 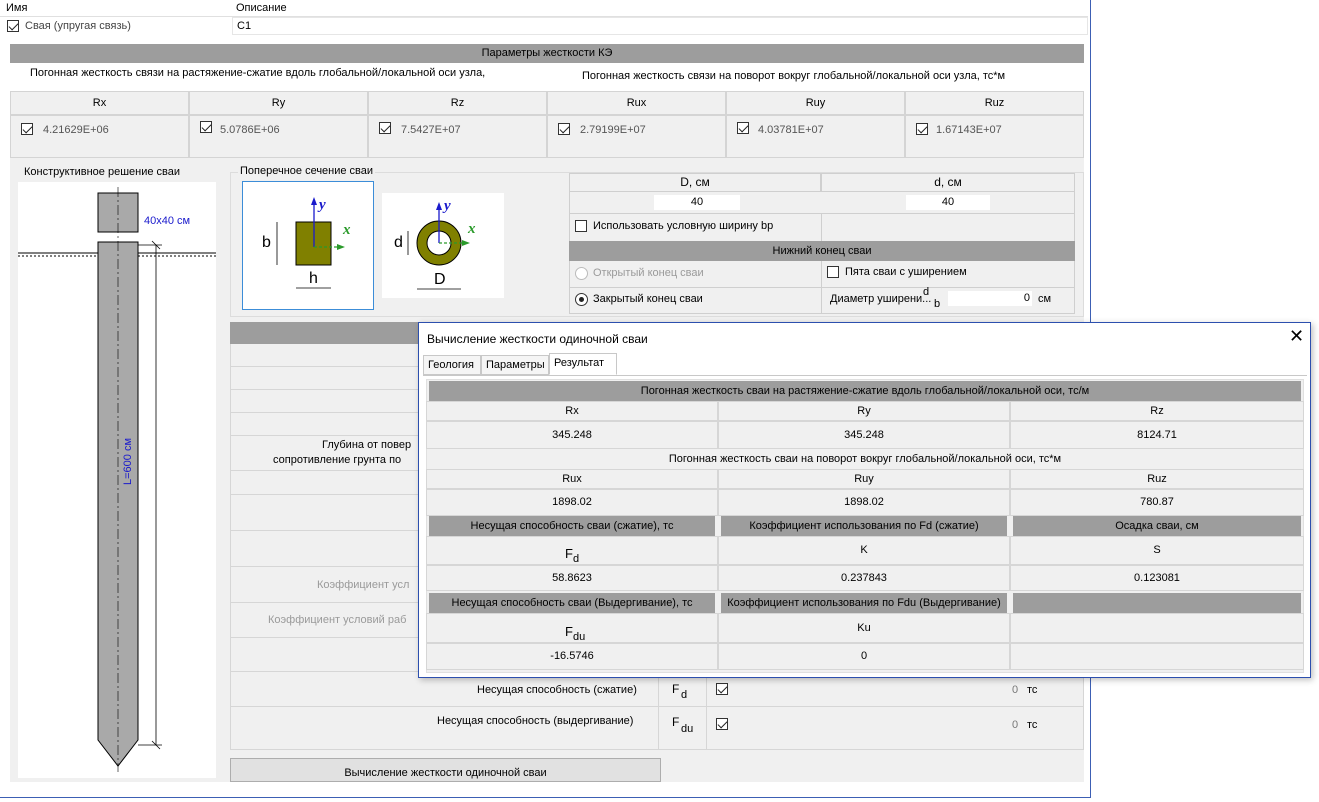 What do you see at coordinates (1032, 725) in the screenshot?
I see `fdu-unit: тс` at bounding box center [1032, 725].